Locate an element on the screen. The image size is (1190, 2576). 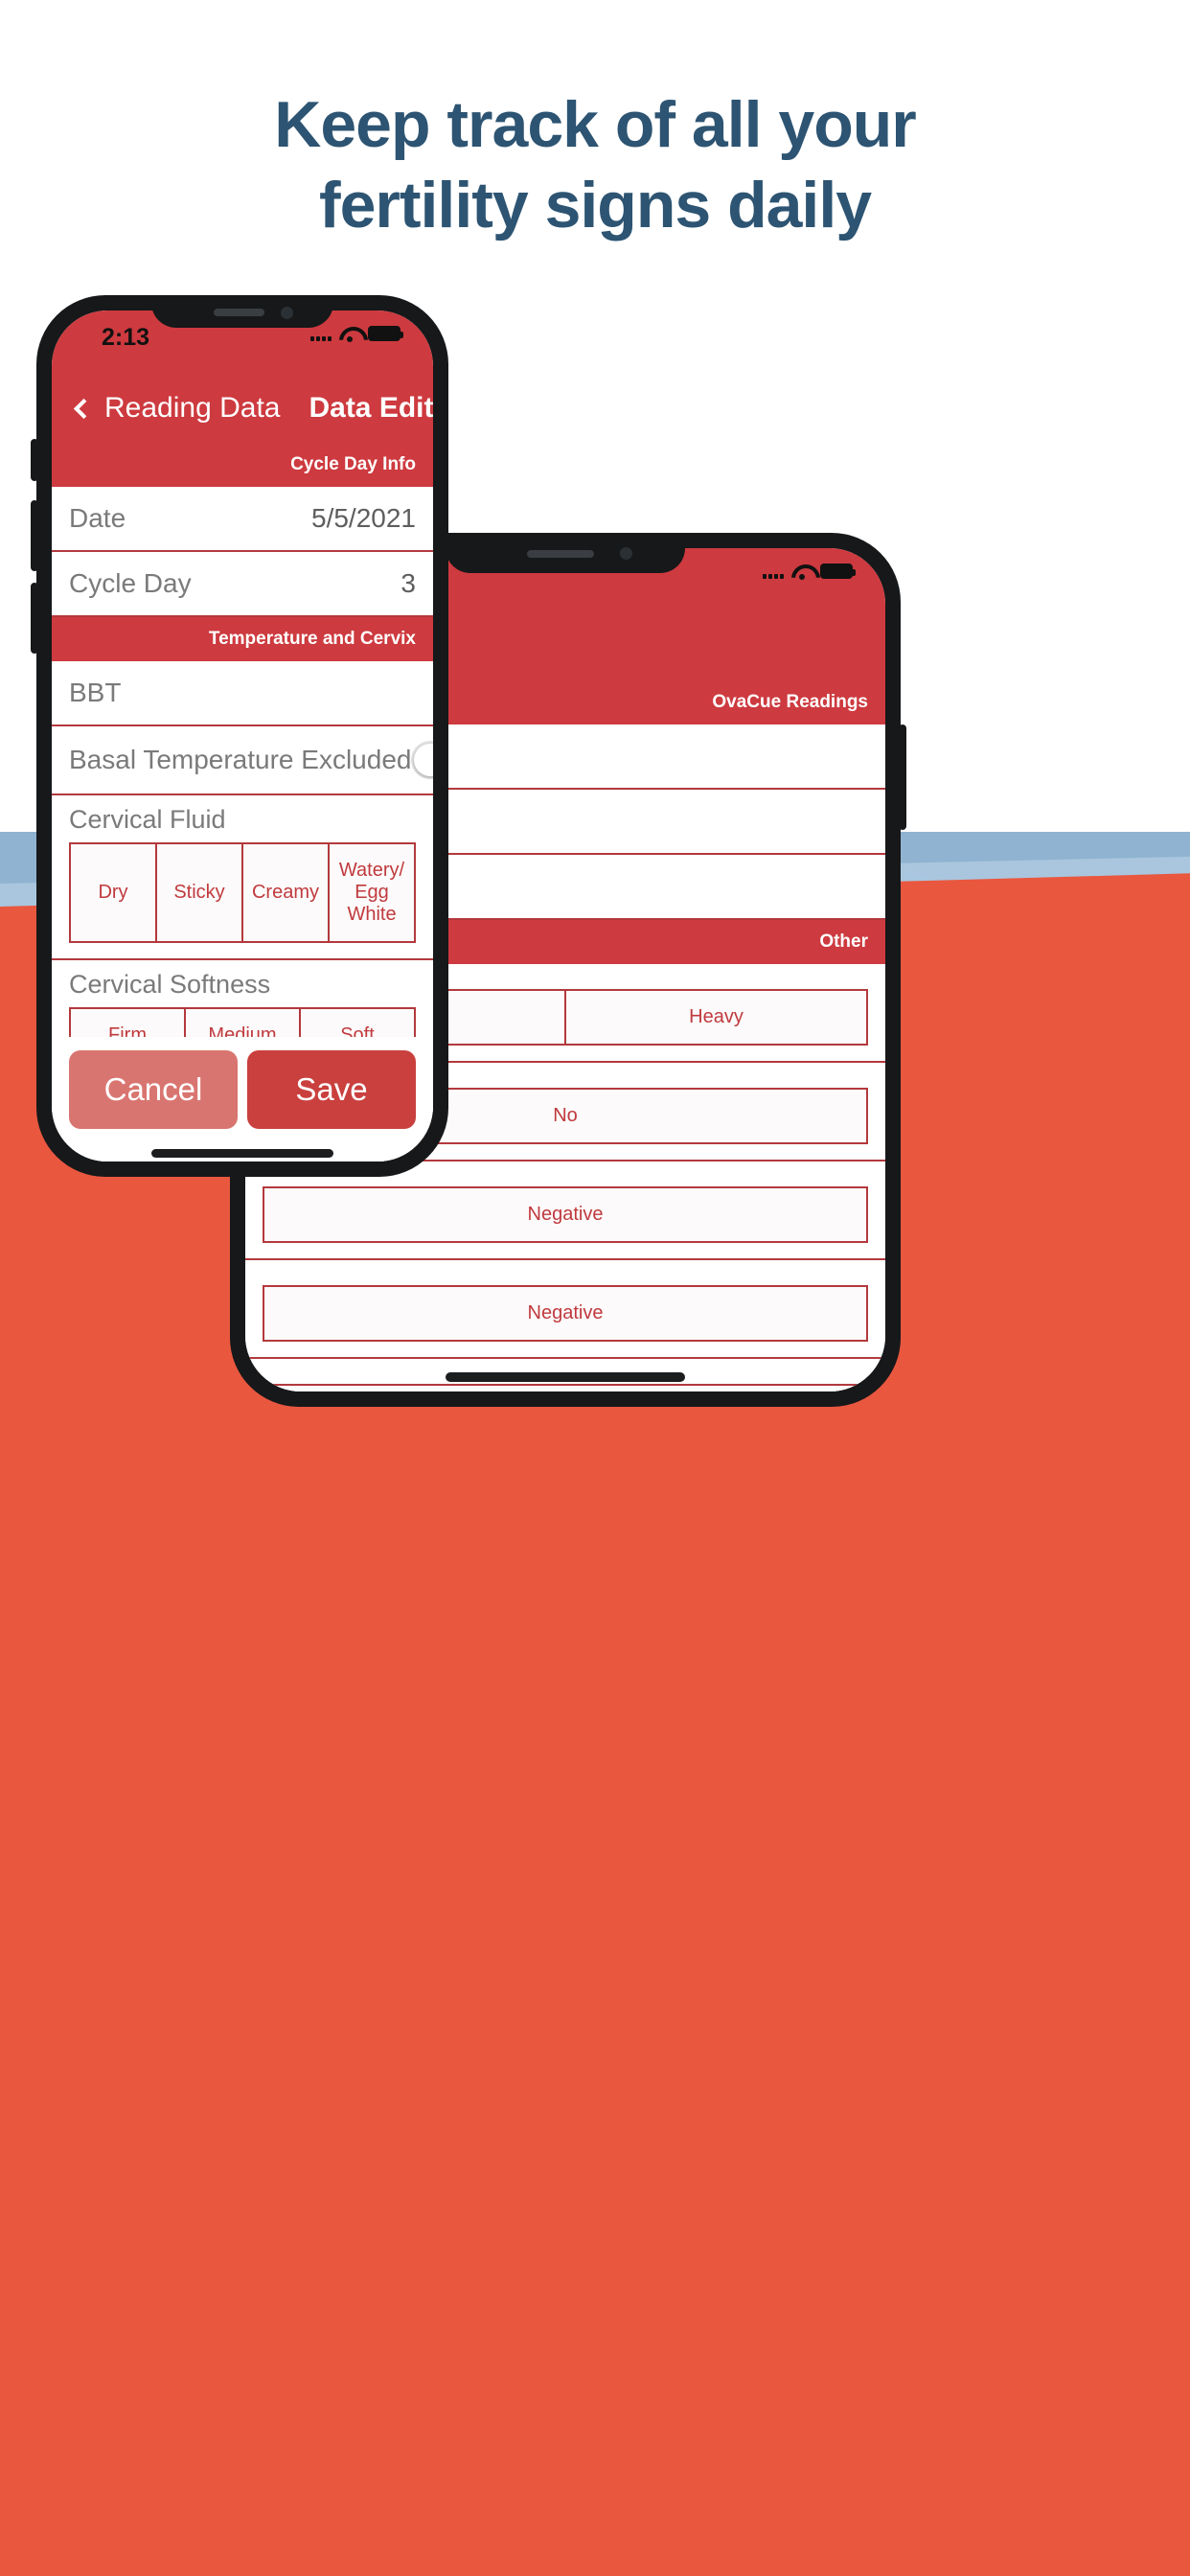
headline-line-2: fertility signs daily is located at coordinates (595, 205).